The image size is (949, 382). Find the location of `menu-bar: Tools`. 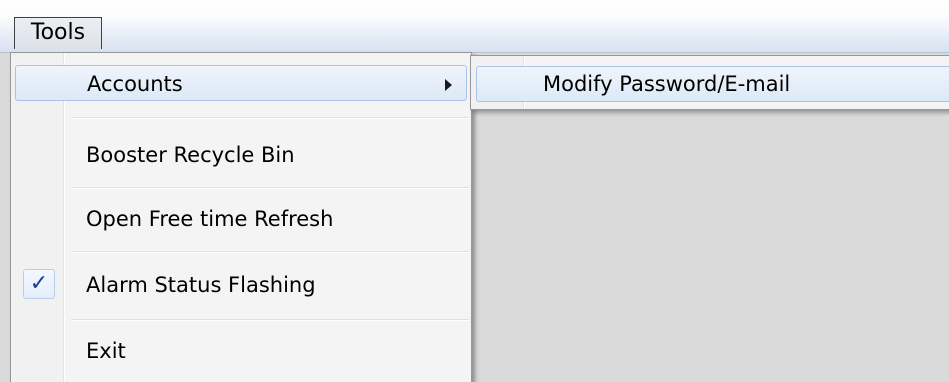

menu-bar: Tools is located at coordinates (474, 26).